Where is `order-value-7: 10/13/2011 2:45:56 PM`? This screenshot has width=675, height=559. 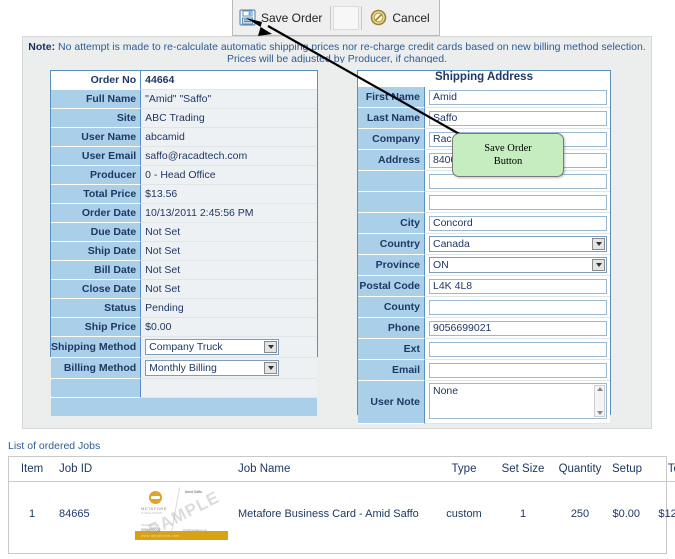 order-value-7: 10/13/2011 2:45:56 PM is located at coordinates (229, 213).